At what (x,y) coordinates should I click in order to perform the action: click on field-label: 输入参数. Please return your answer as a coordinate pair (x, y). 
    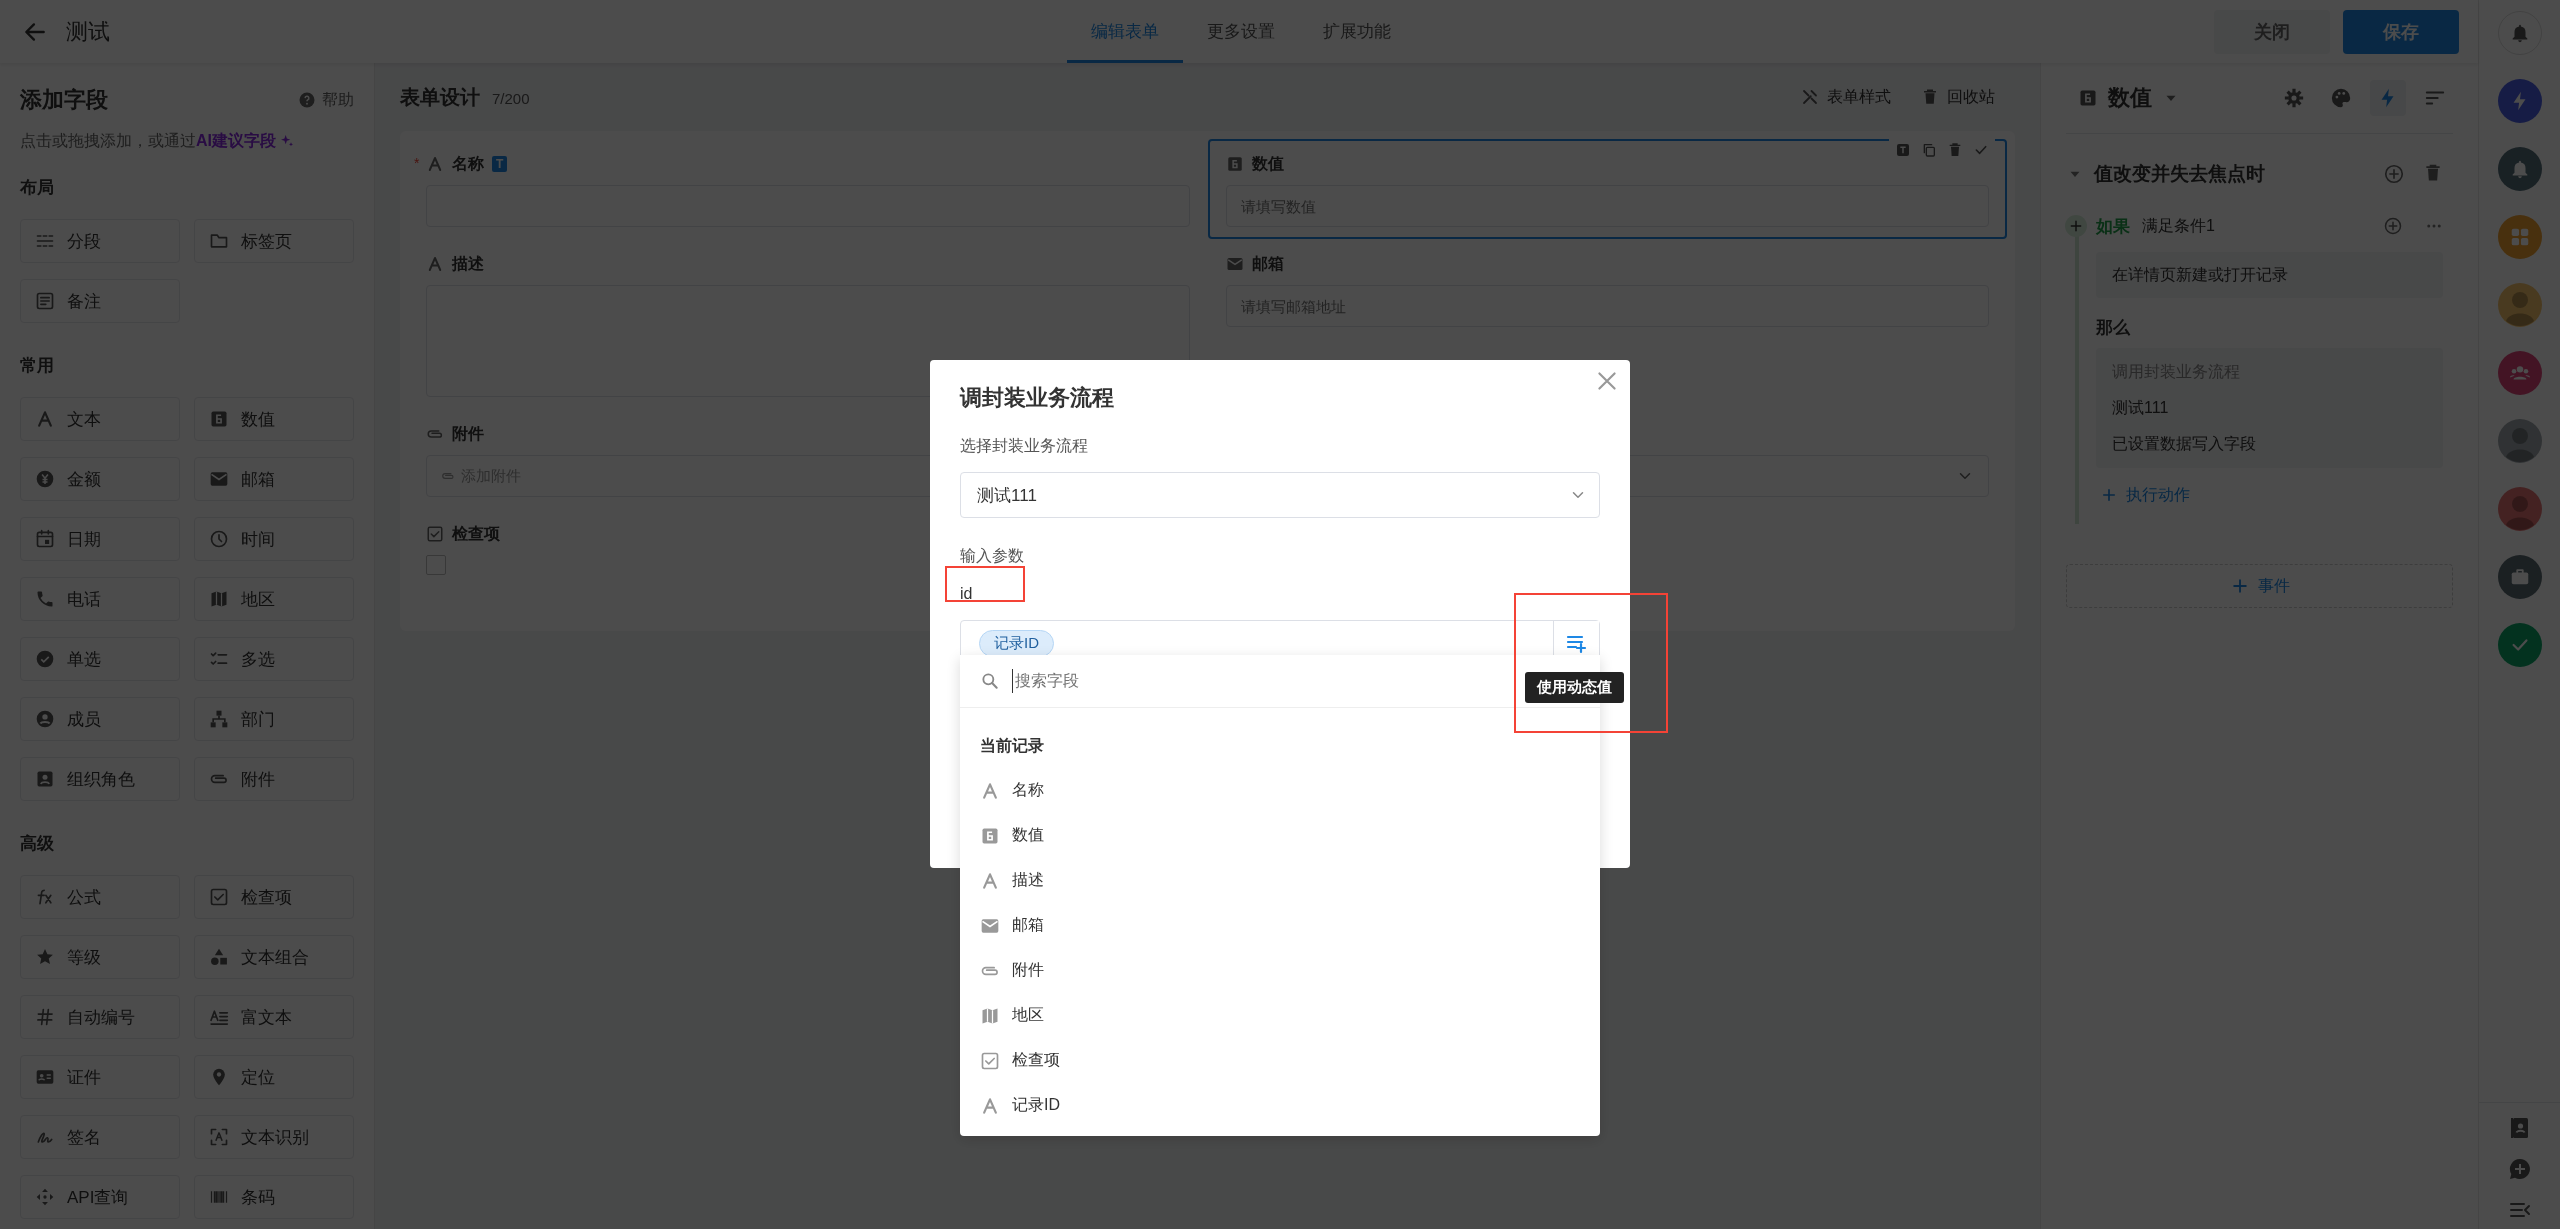
    Looking at the image, I should click on (992, 556).